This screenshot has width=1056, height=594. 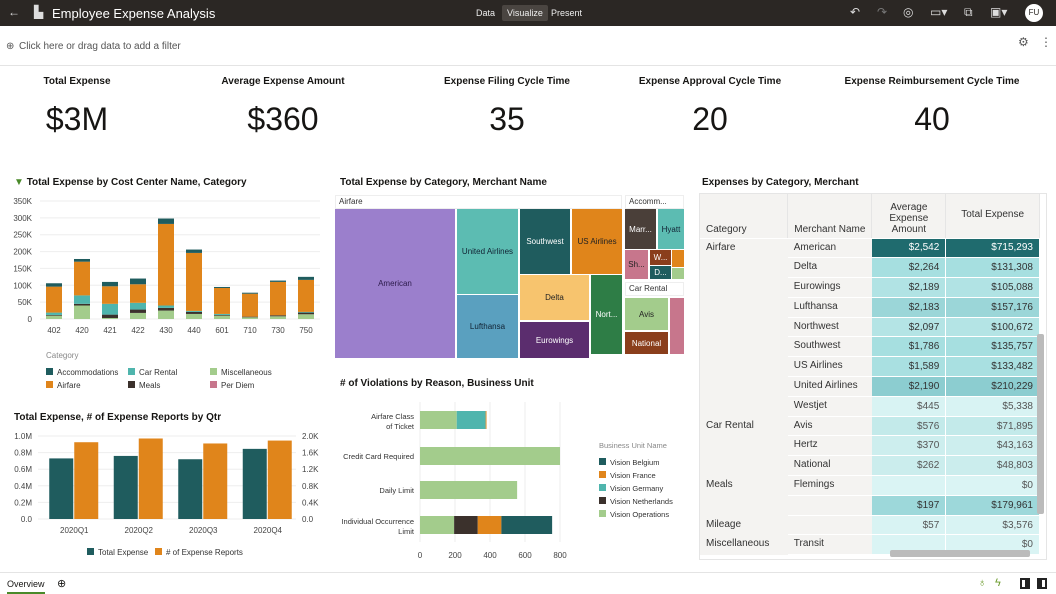 What do you see at coordinates (545, 241) in the screenshot?
I see `treemap-tile: Southwest` at bounding box center [545, 241].